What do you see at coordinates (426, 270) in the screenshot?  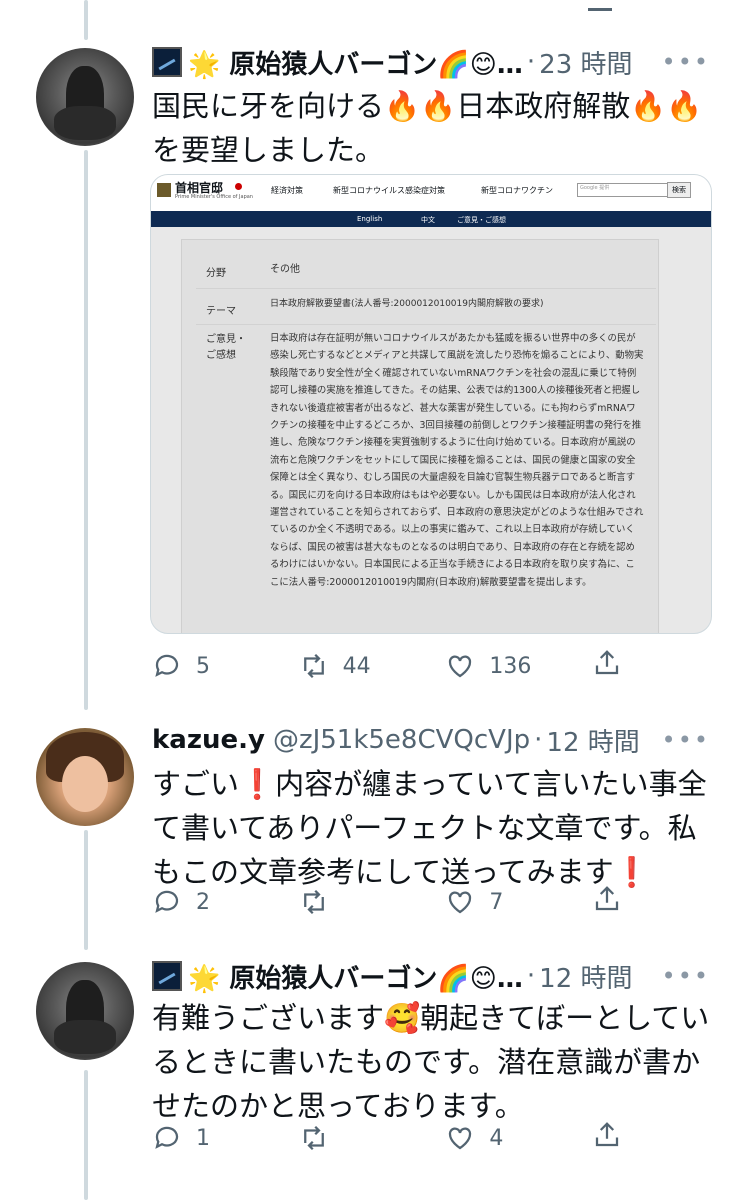 I see `form-row: 分野 その他` at bounding box center [426, 270].